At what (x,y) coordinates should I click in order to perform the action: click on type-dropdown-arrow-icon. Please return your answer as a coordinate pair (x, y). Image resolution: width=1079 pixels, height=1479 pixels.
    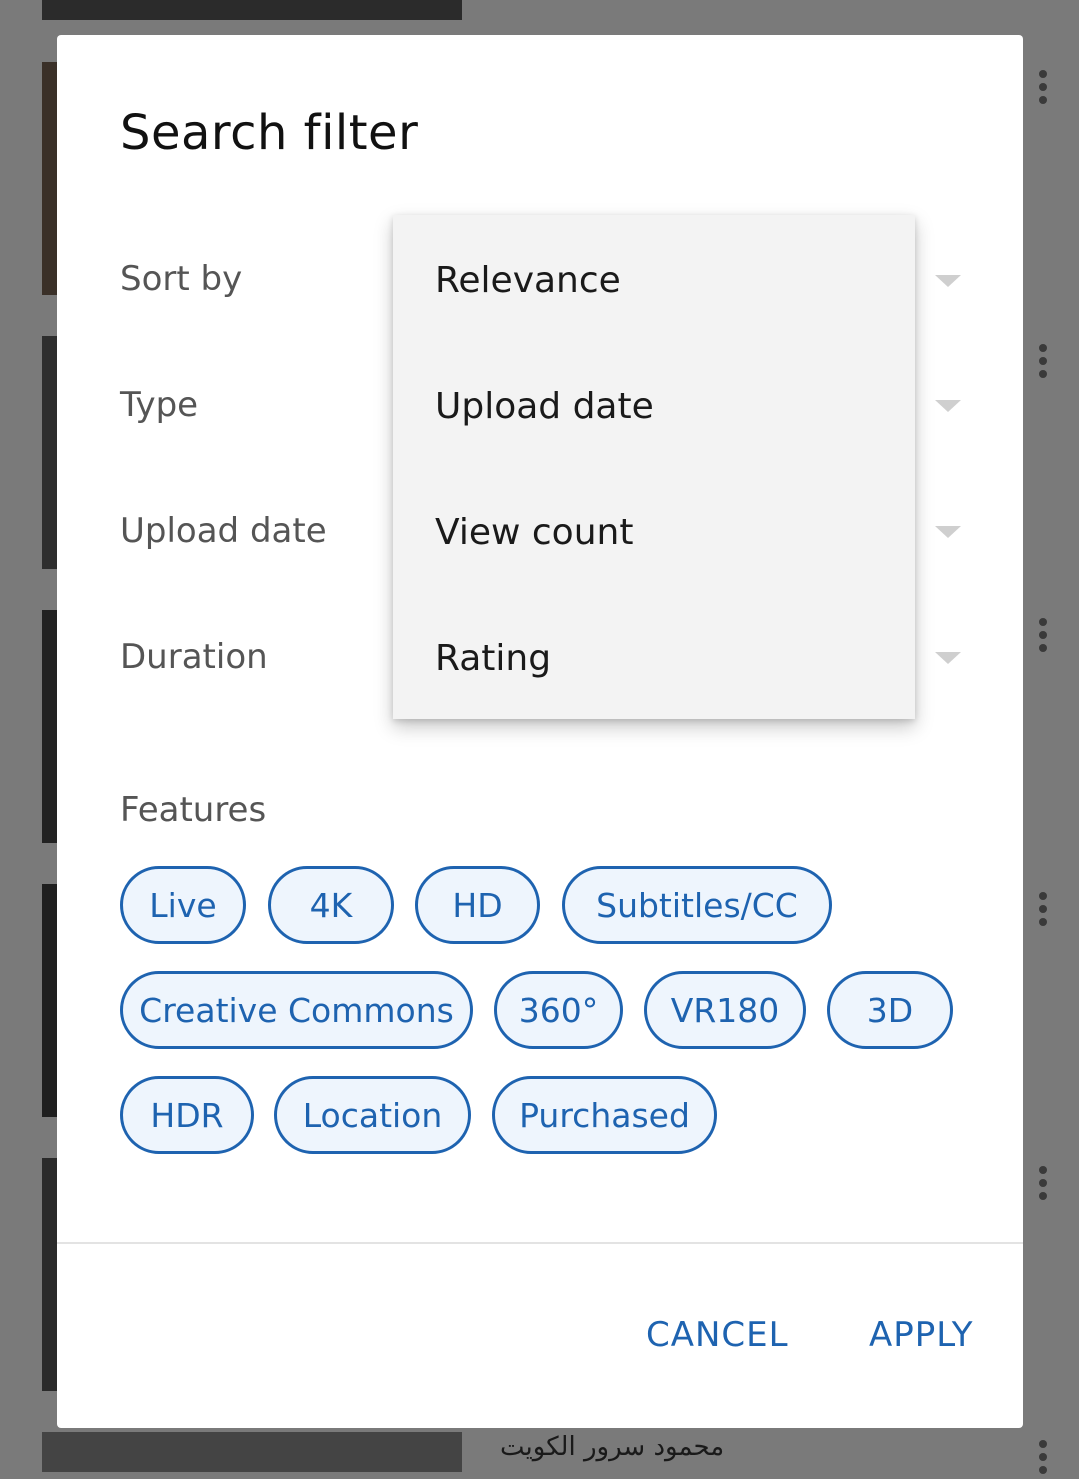
    Looking at the image, I should click on (948, 406).